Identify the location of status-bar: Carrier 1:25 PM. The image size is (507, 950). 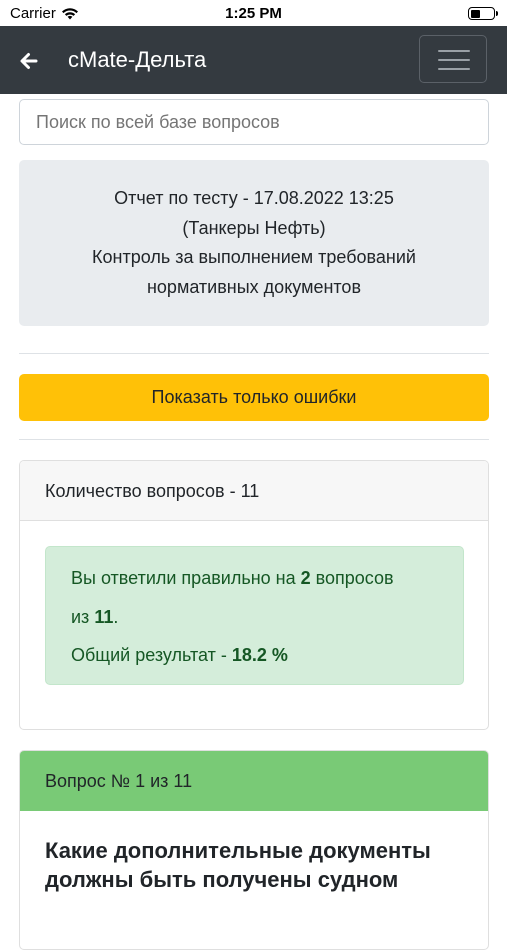
(253, 13).